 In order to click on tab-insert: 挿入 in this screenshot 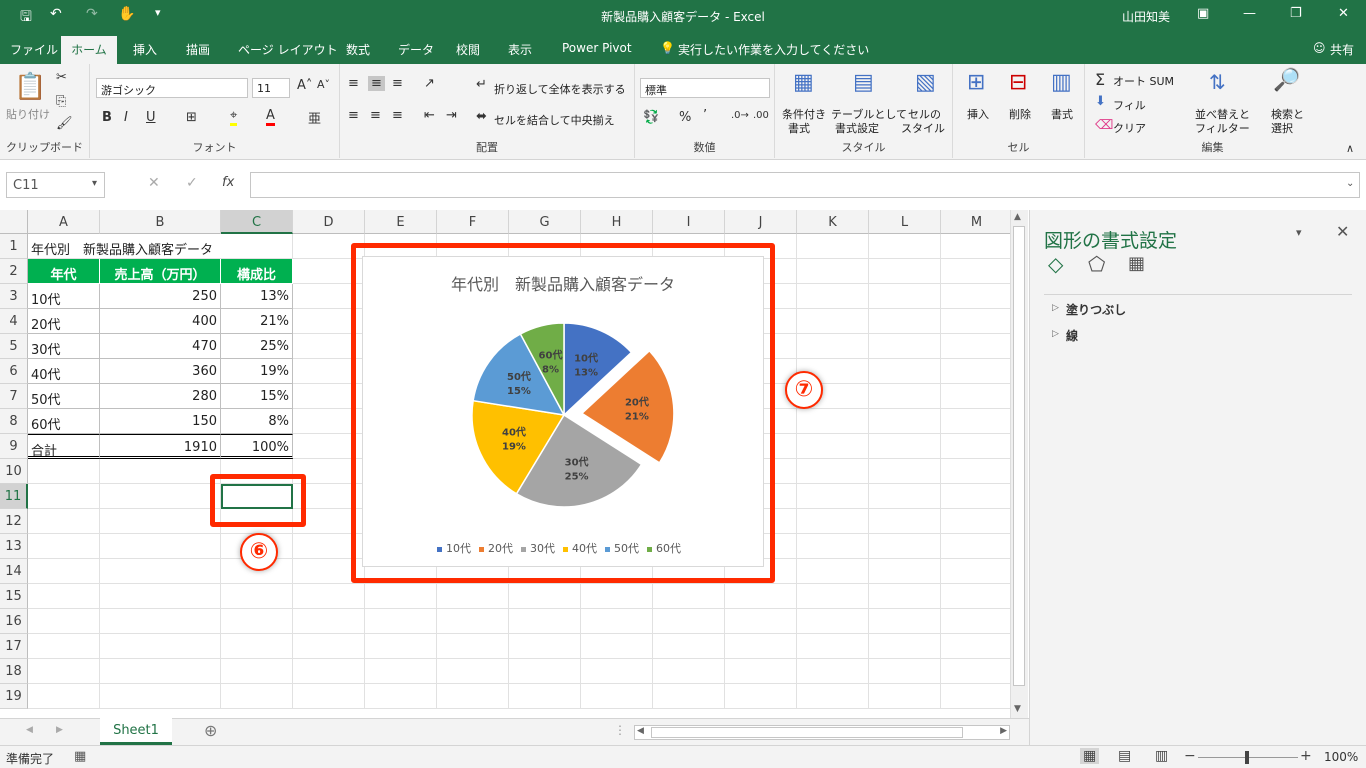, I will do `click(145, 49)`.